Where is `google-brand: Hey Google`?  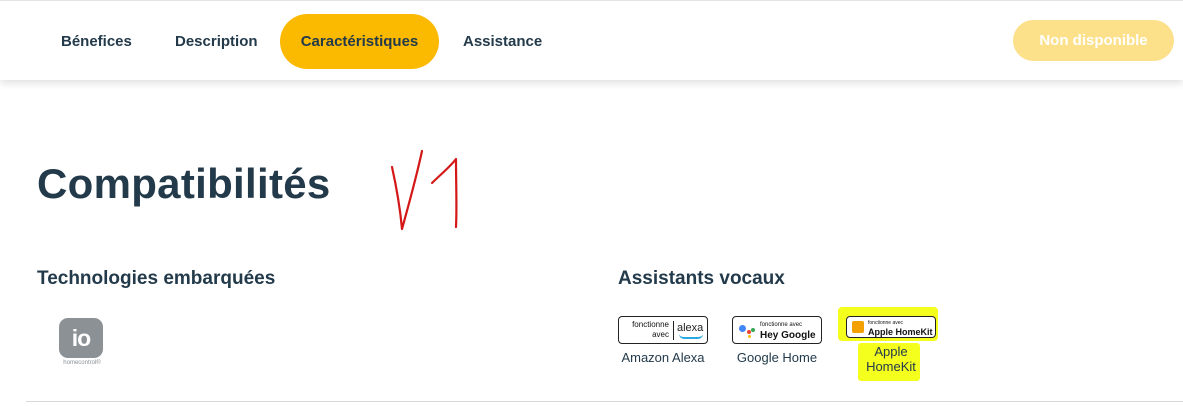 google-brand: Hey Google is located at coordinates (788, 335).